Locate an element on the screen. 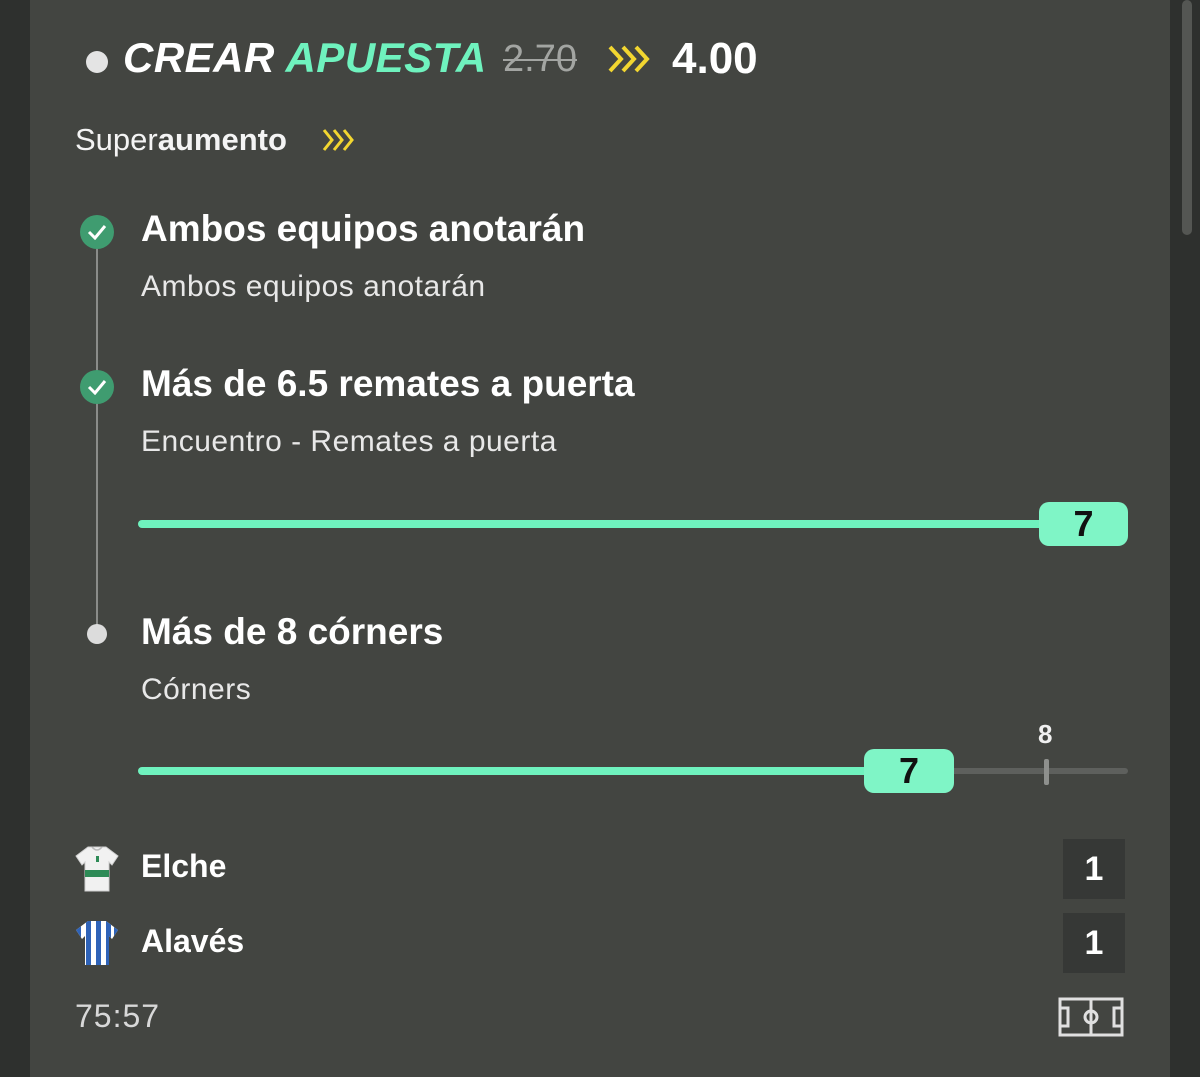 This screenshot has width=1200, height=1077. leg3-progress-bar is located at coordinates (508, 771).